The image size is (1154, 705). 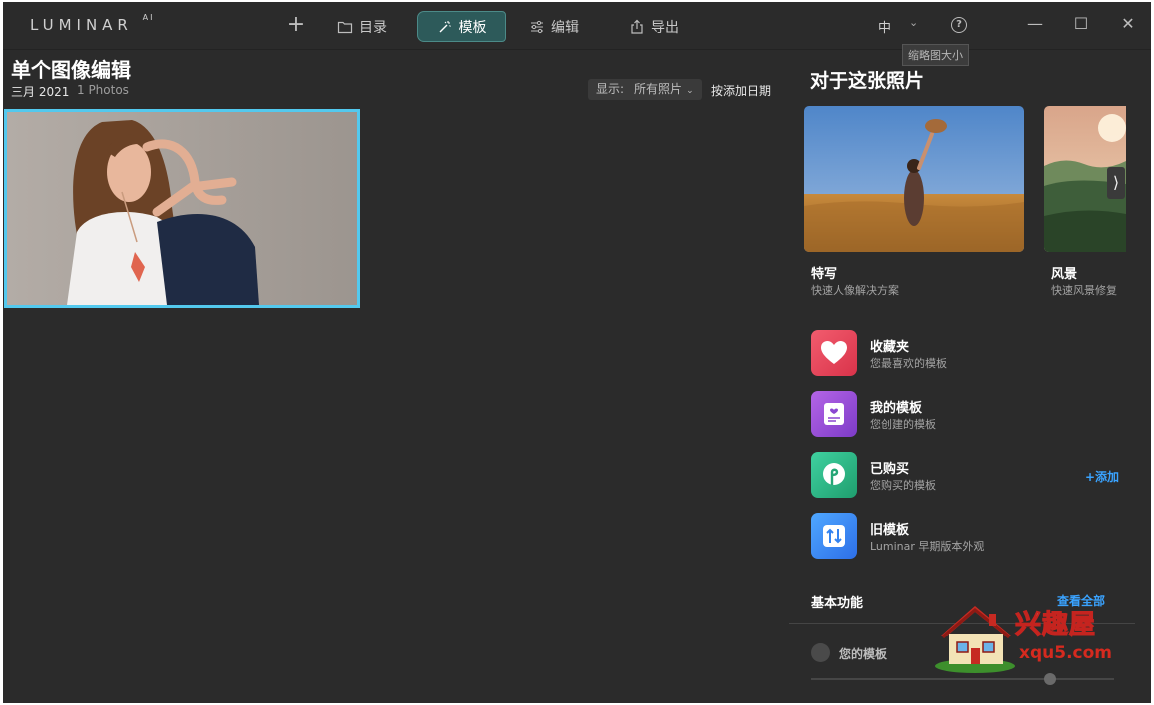 I want to click on legacy-tile, so click(x=834, y=536).